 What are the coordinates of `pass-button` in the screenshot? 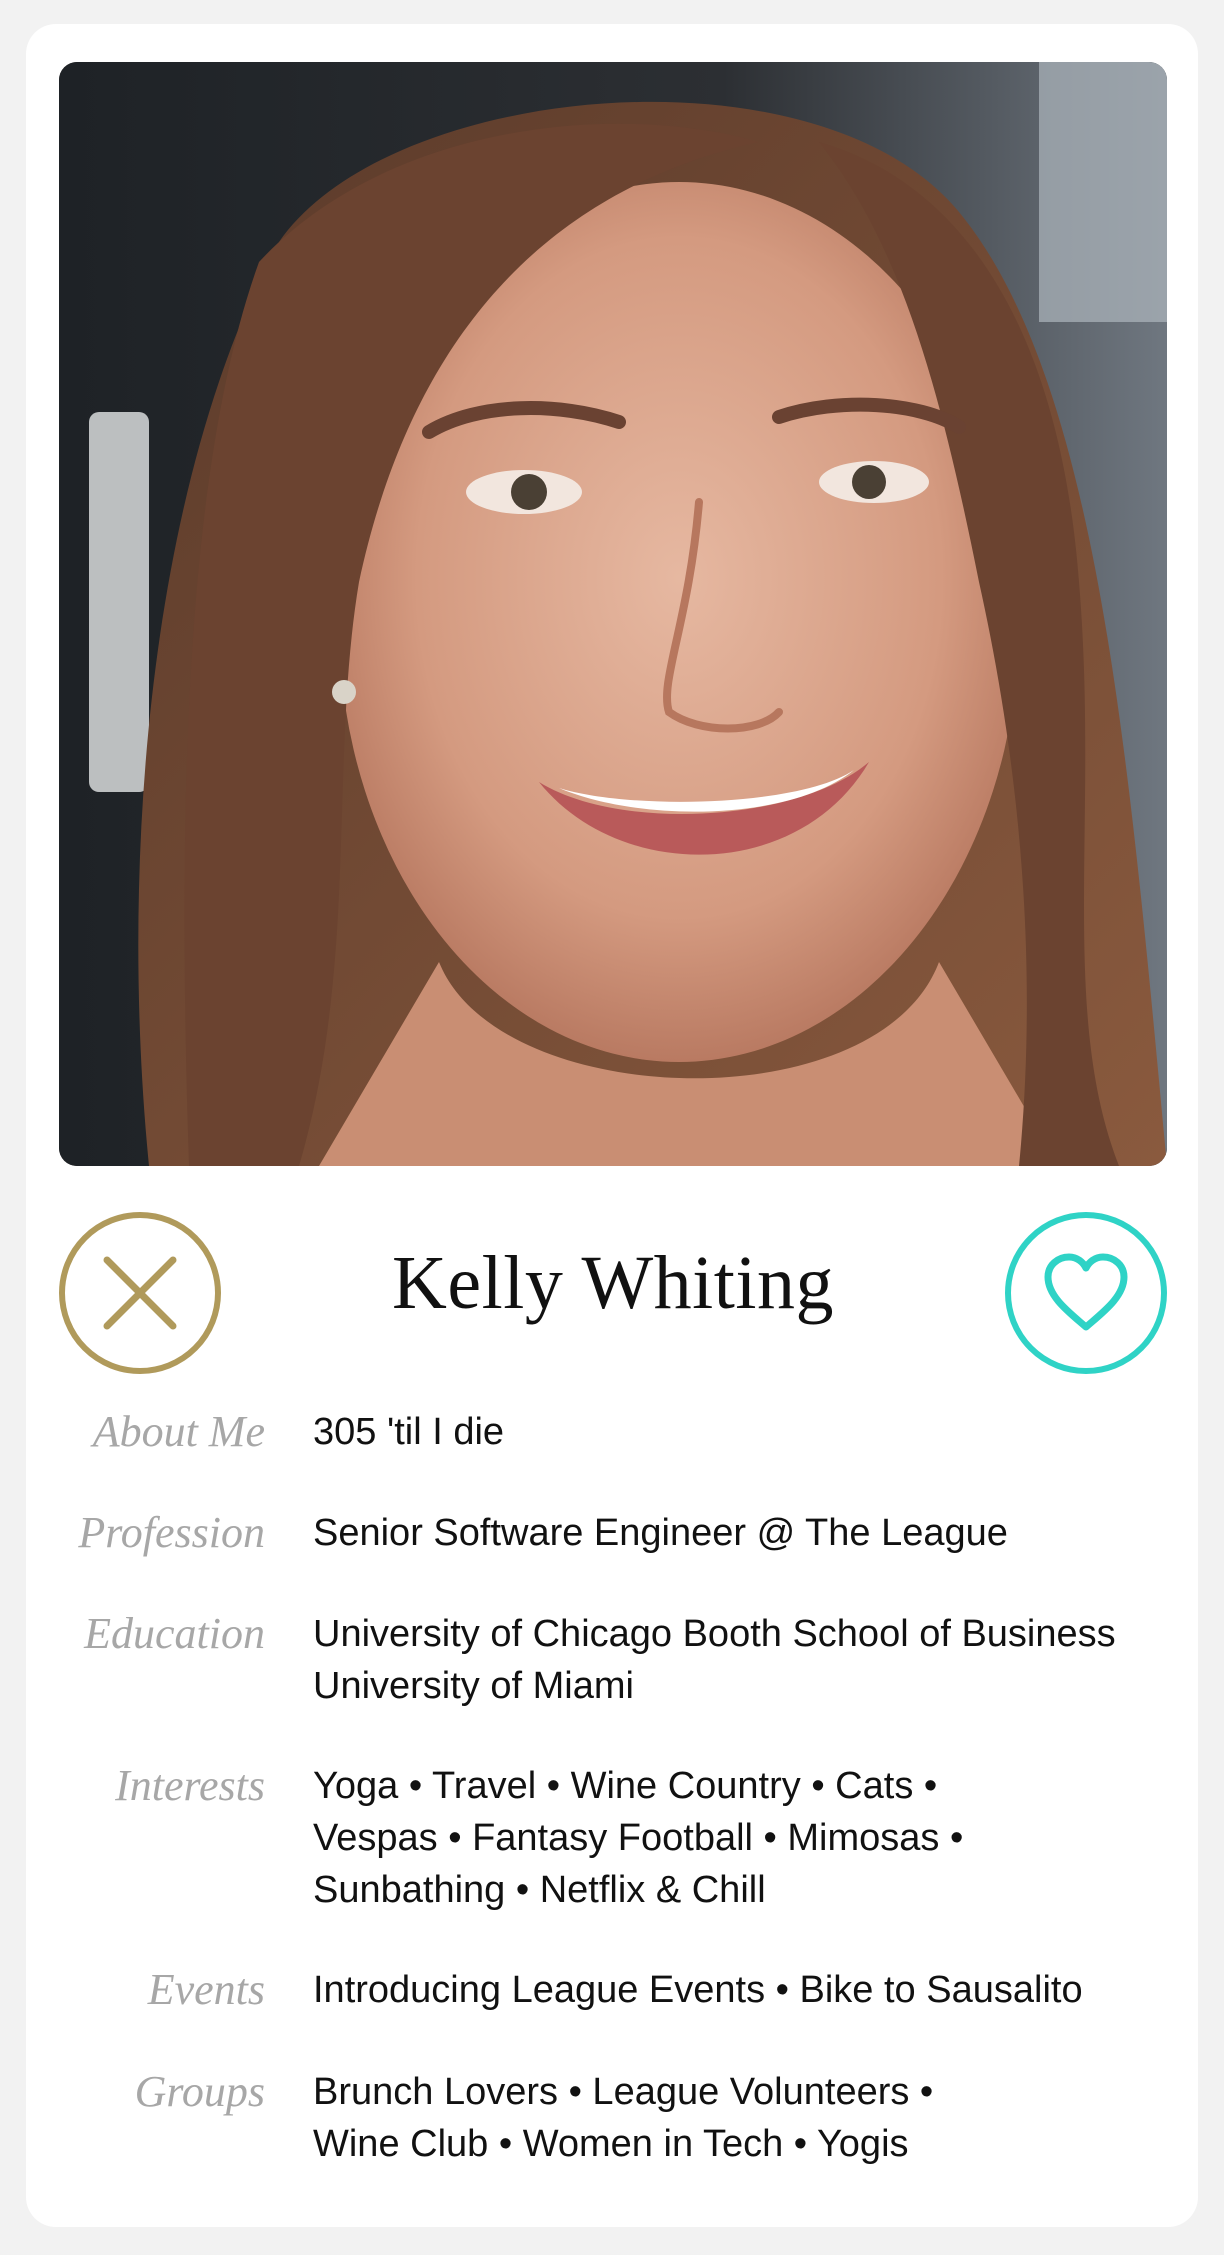 It's located at (140, 1293).